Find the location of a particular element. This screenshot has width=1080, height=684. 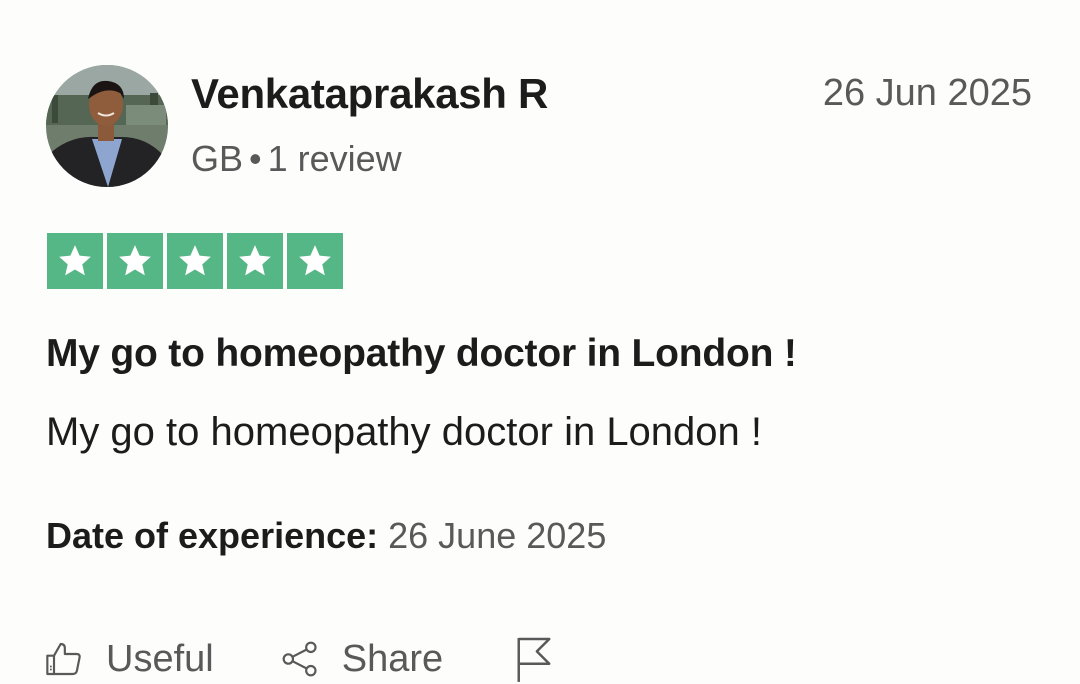

flag-icon is located at coordinates (534, 659).